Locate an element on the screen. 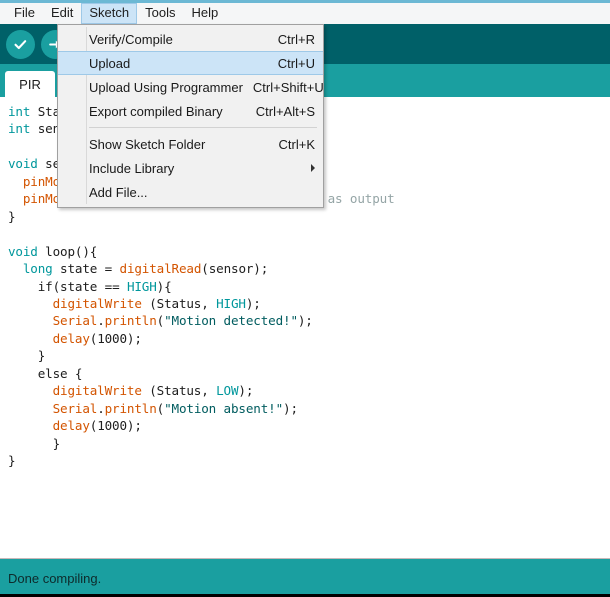 The width and height of the screenshot is (610, 597). code-line: Serial.println("Motion absent!"); is located at coordinates (309, 408).